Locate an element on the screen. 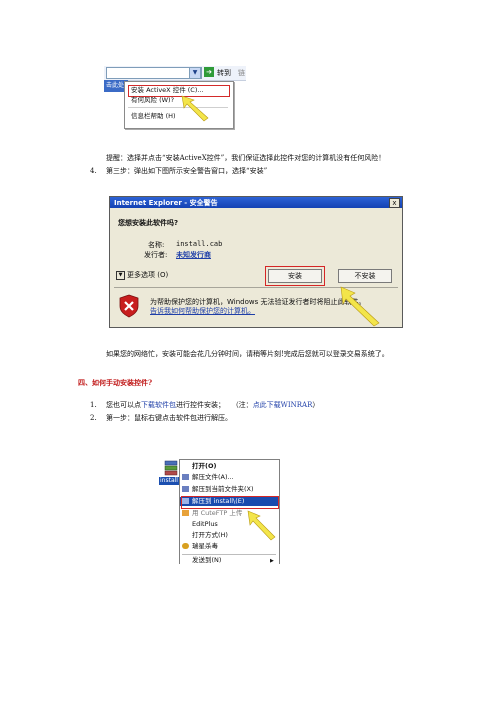 This screenshot has width=500, height=707. item1-mid: 进行控件安装； is located at coordinates (200, 405).